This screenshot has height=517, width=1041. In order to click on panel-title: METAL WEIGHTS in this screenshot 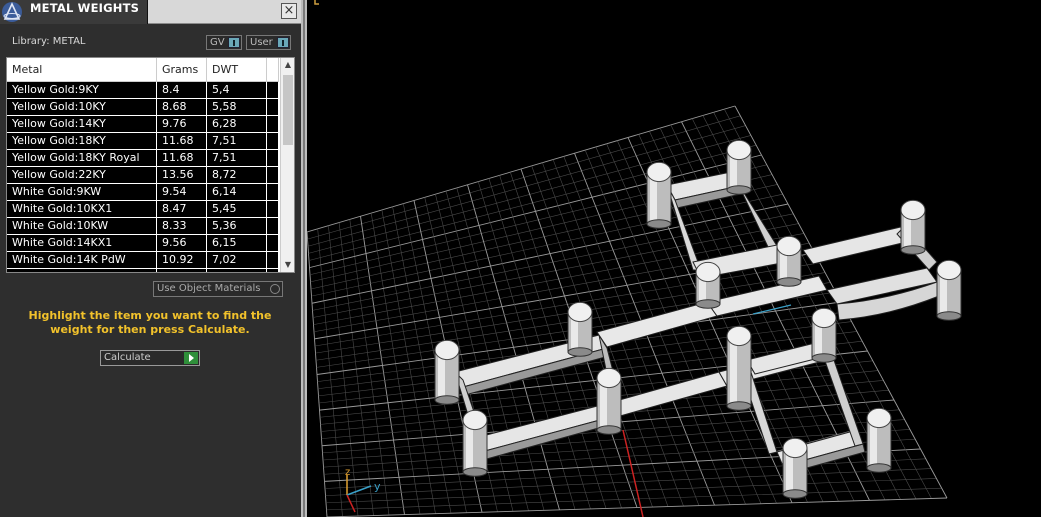, I will do `click(85, 8)`.